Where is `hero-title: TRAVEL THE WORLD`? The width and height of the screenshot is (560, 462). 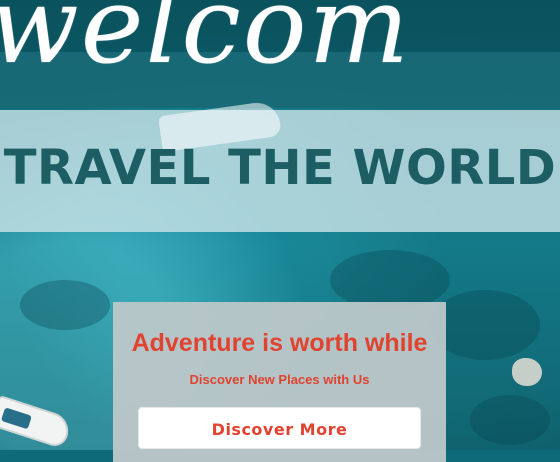 hero-title: TRAVEL THE WORLD is located at coordinates (280, 168).